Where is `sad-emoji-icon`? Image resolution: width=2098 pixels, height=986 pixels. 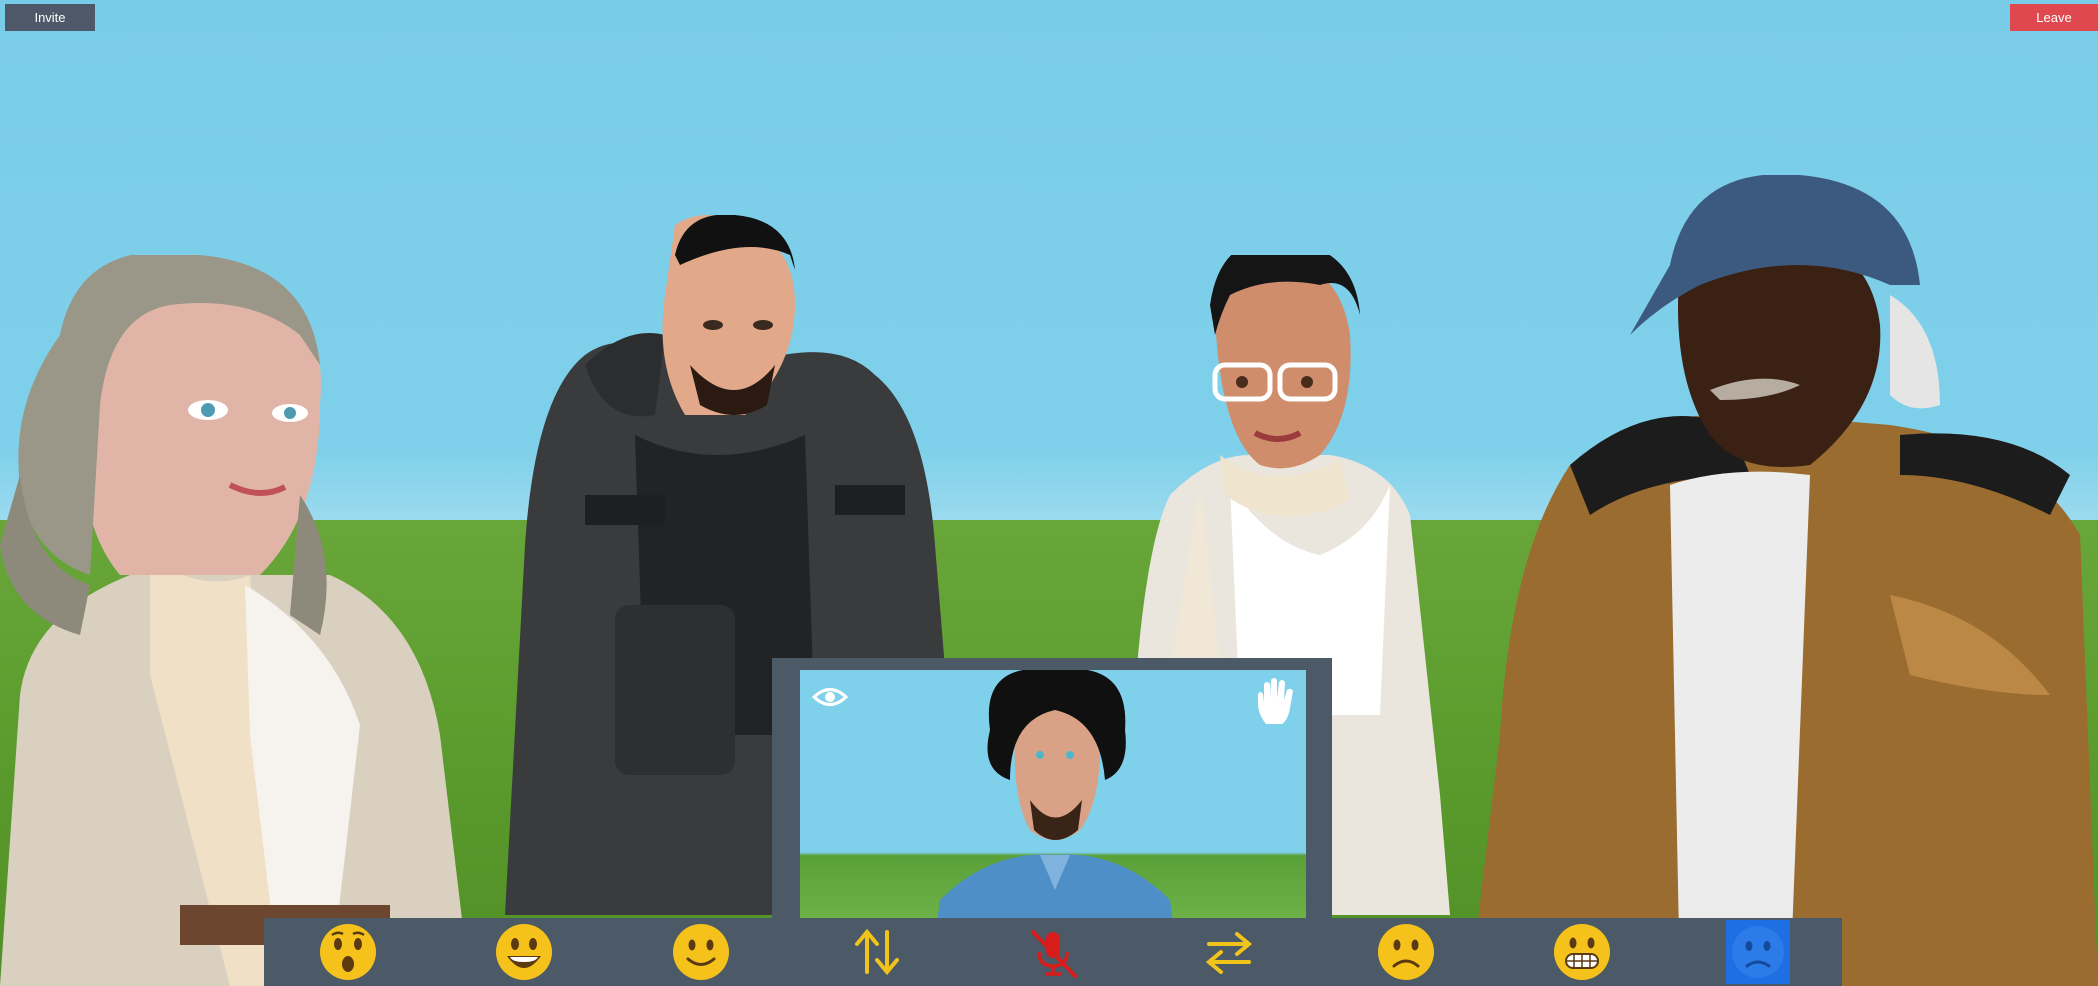 sad-emoji-icon is located at coordinates (1758, 952).